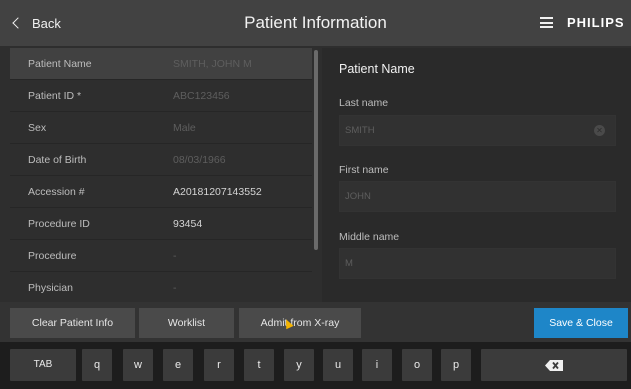 This screenshot has height=389, width=631. What do you see at coordinates (161, 224) in the screenshot?
I see `list-row-procedure-id: Procedure ID 93454` at bounding box center [161, 224].